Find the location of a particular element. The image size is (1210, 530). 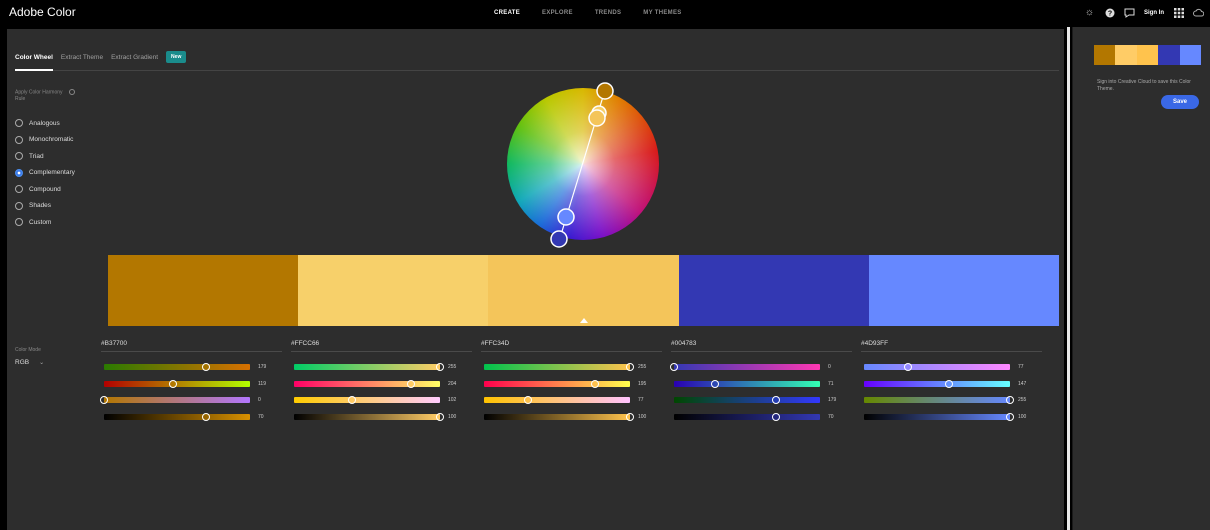

rule-analogous: Analogous is located at coordinates (45, 123).